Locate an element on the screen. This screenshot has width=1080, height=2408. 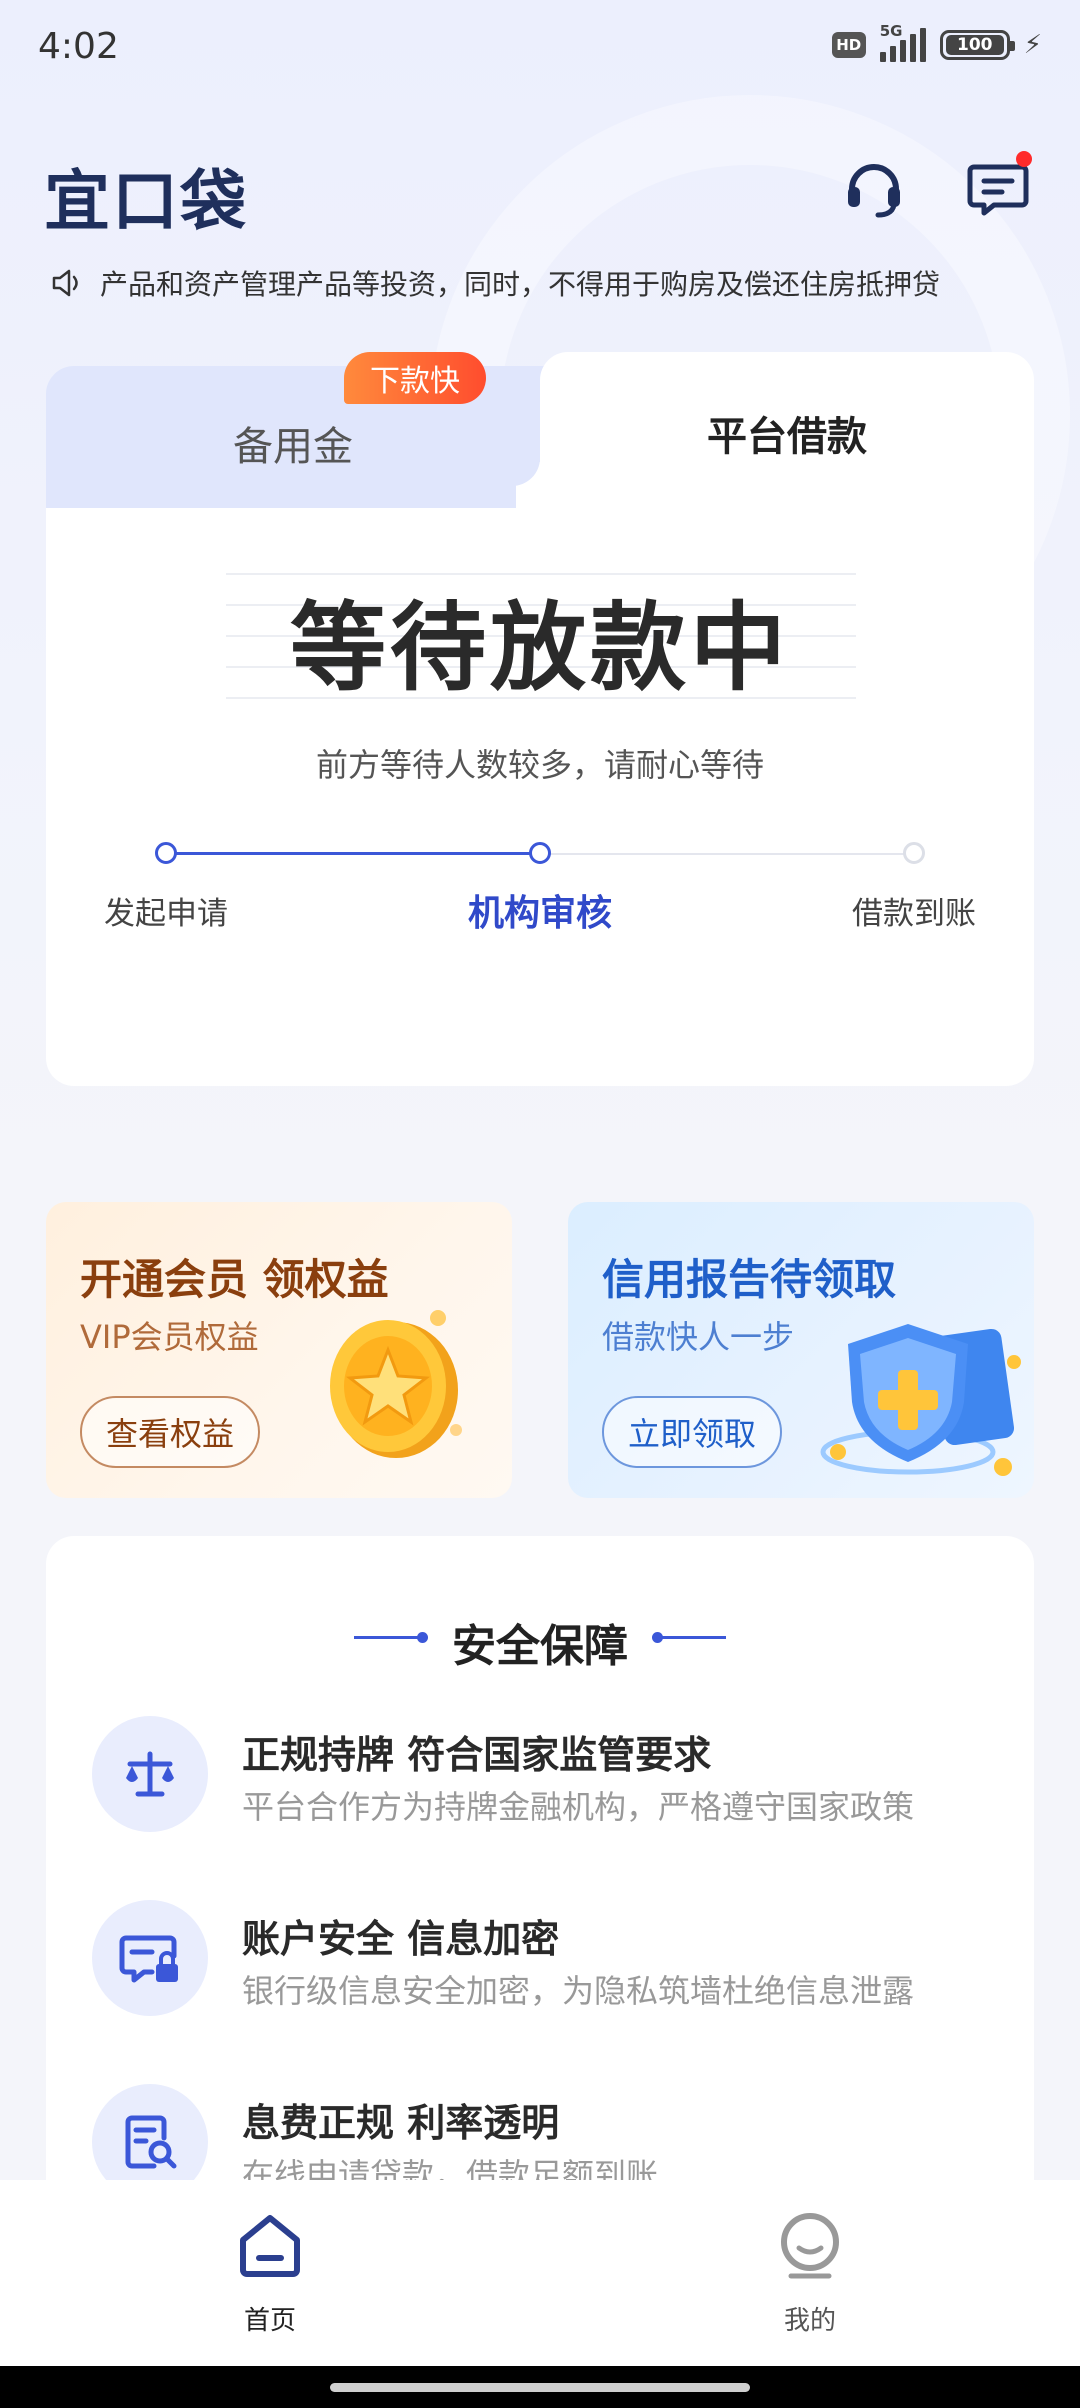
safety-item-title: 账户安全 信息加密 is located at coordinates (401, 1939).